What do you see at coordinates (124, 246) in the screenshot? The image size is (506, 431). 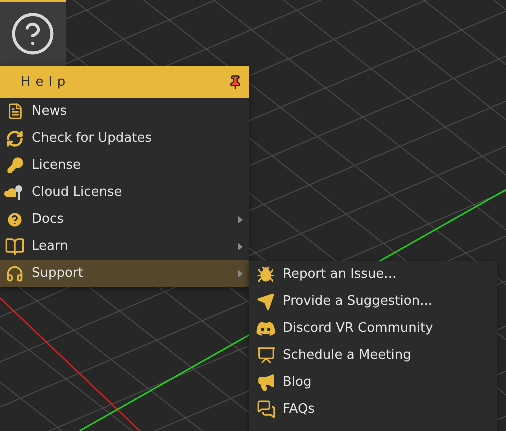 I see `menu-item: Learn` at bounding box center [124, 246].